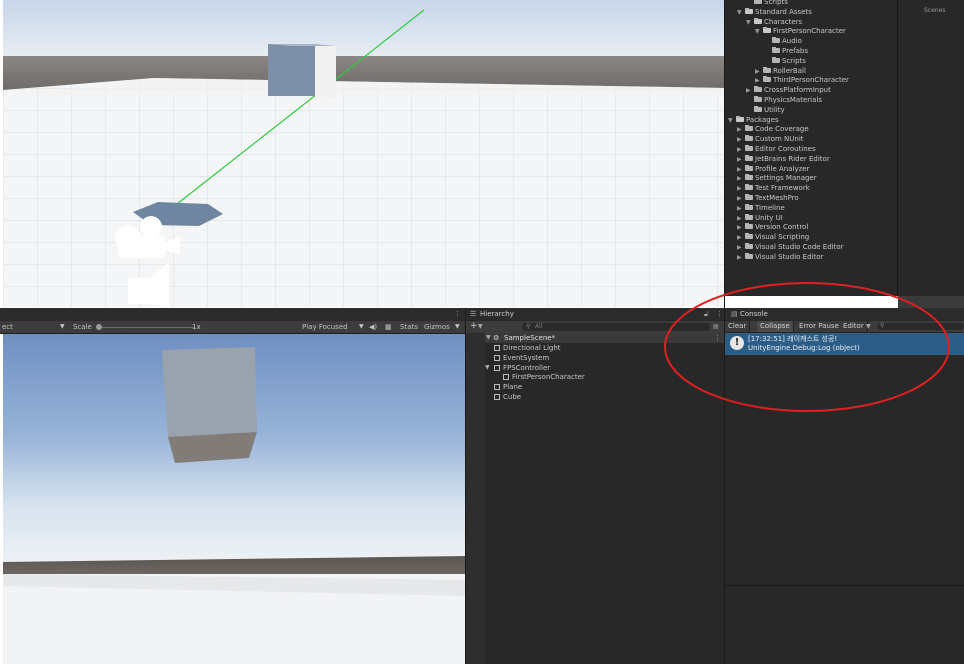 The image size is (964, 664). I want to click on hierarchy-item: EventSystem, so click(521, 358).